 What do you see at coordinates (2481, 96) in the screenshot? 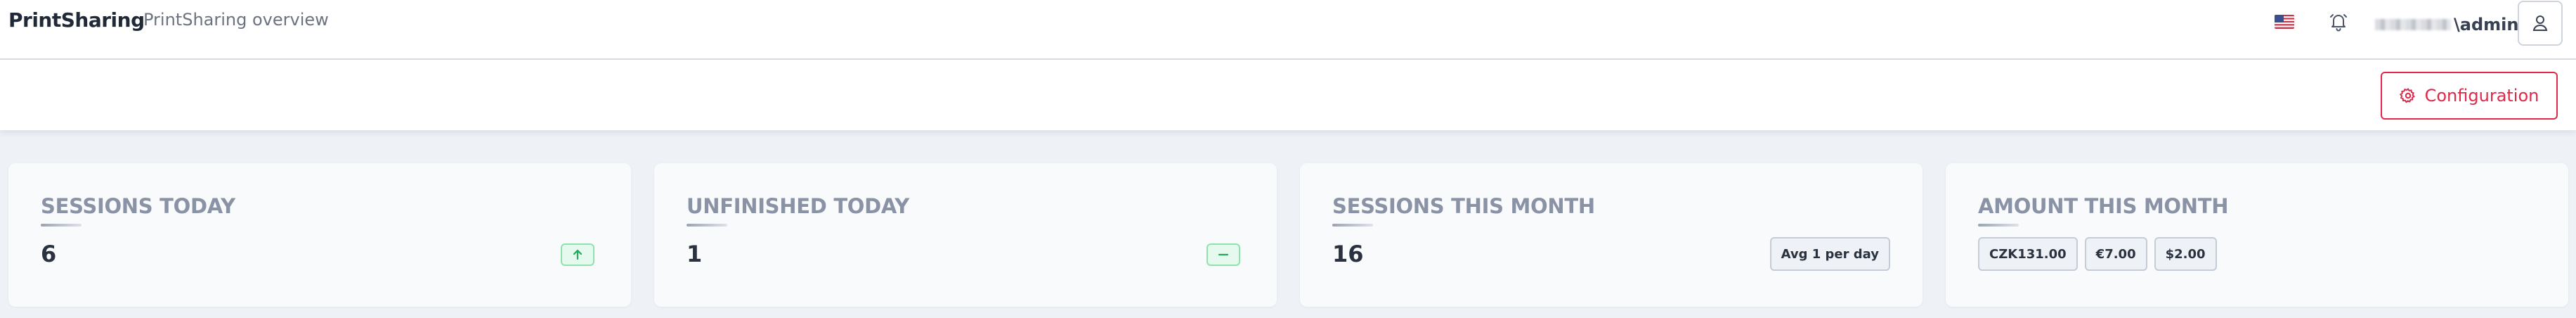
I see `configuration-label: Configuration` at bounding box center [2481, 96].